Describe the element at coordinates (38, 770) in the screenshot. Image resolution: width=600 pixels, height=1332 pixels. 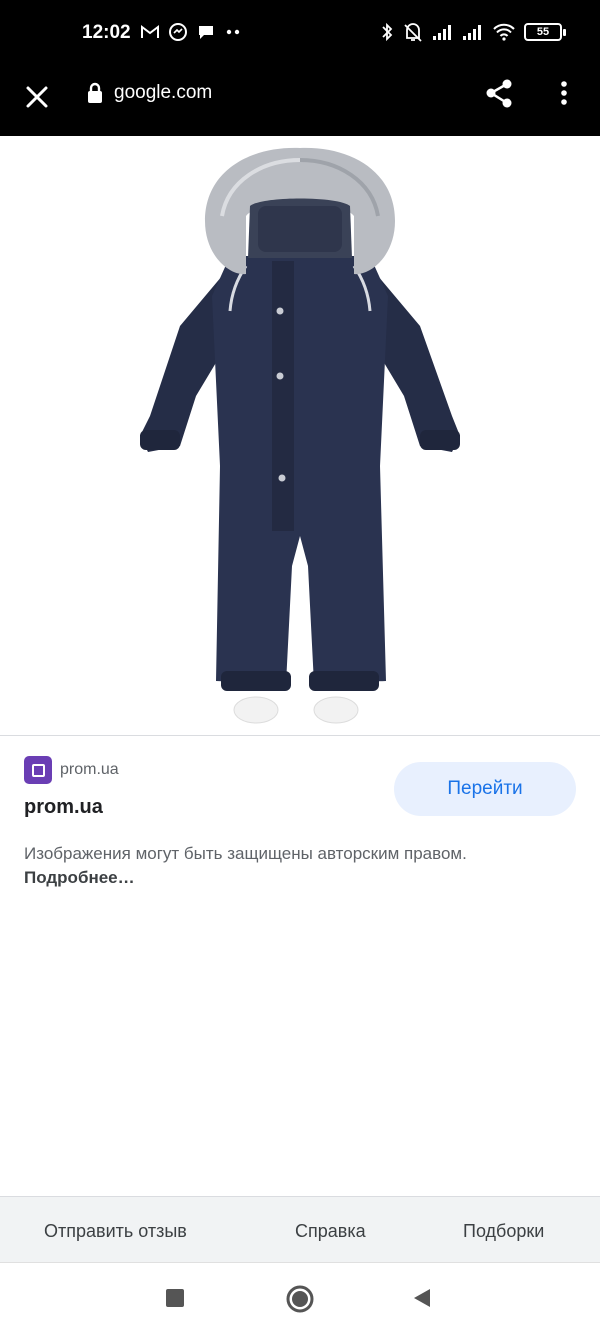
I see `favicon-icon` at that location.